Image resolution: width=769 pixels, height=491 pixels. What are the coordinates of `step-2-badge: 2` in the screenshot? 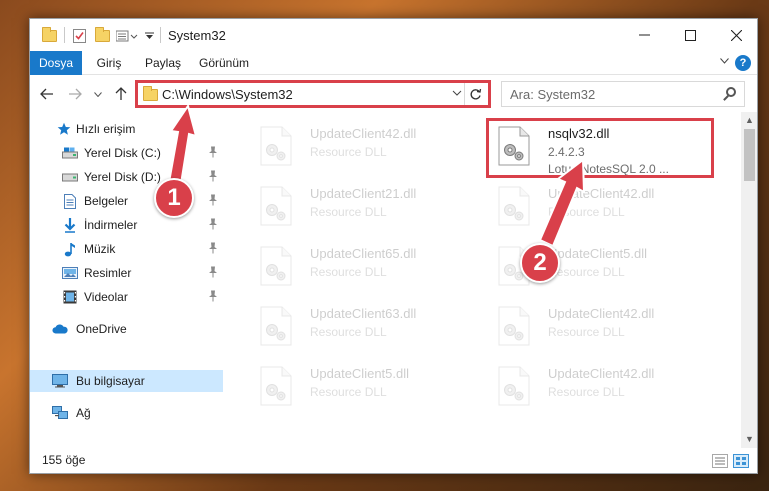 It's located at (540, 263).